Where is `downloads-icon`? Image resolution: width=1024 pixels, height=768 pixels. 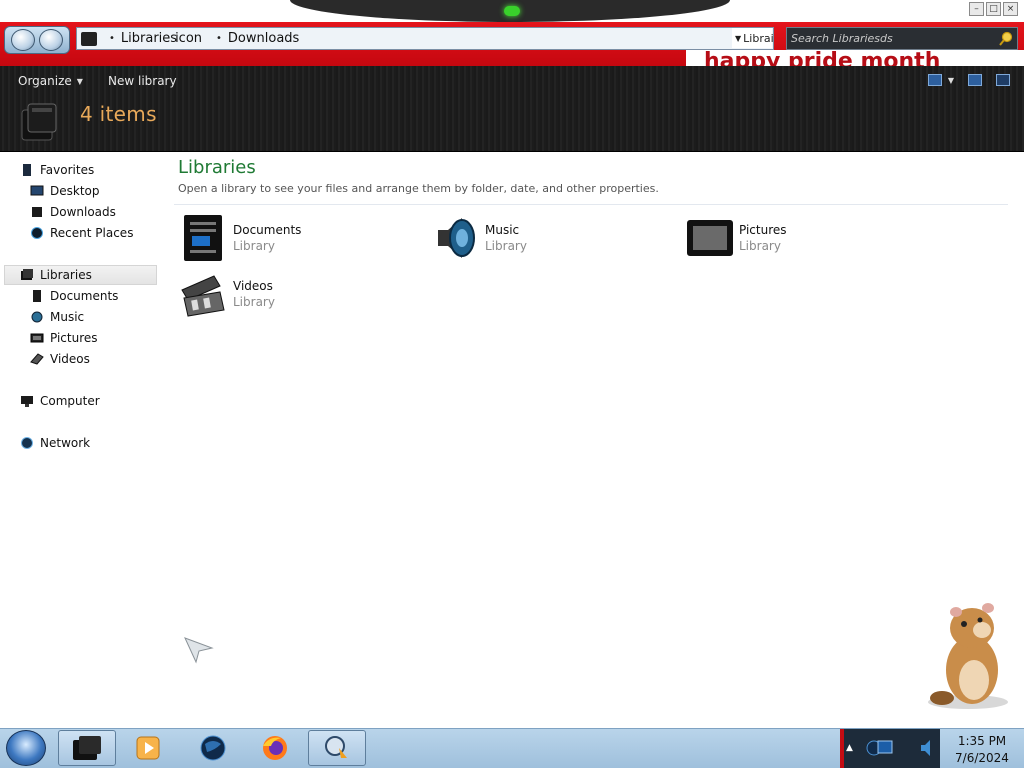 downloads-icon is located at coordinates (37, 212).